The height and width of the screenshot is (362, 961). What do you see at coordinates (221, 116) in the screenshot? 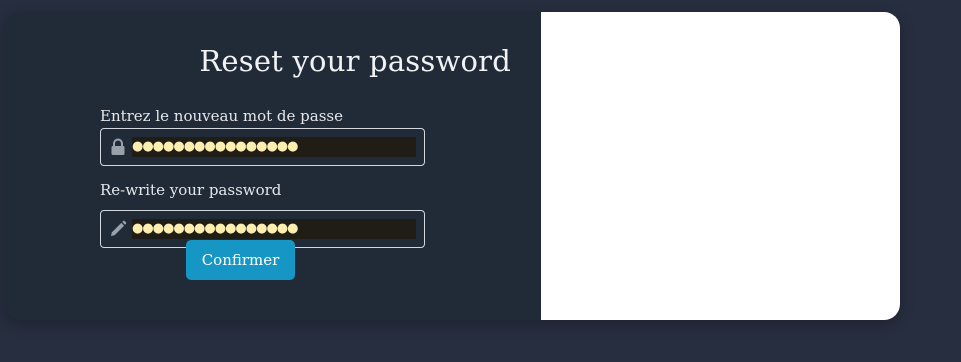
I see `new-password-label: Entrez le nouveau mot de passe` at bounding box center [221, 116].